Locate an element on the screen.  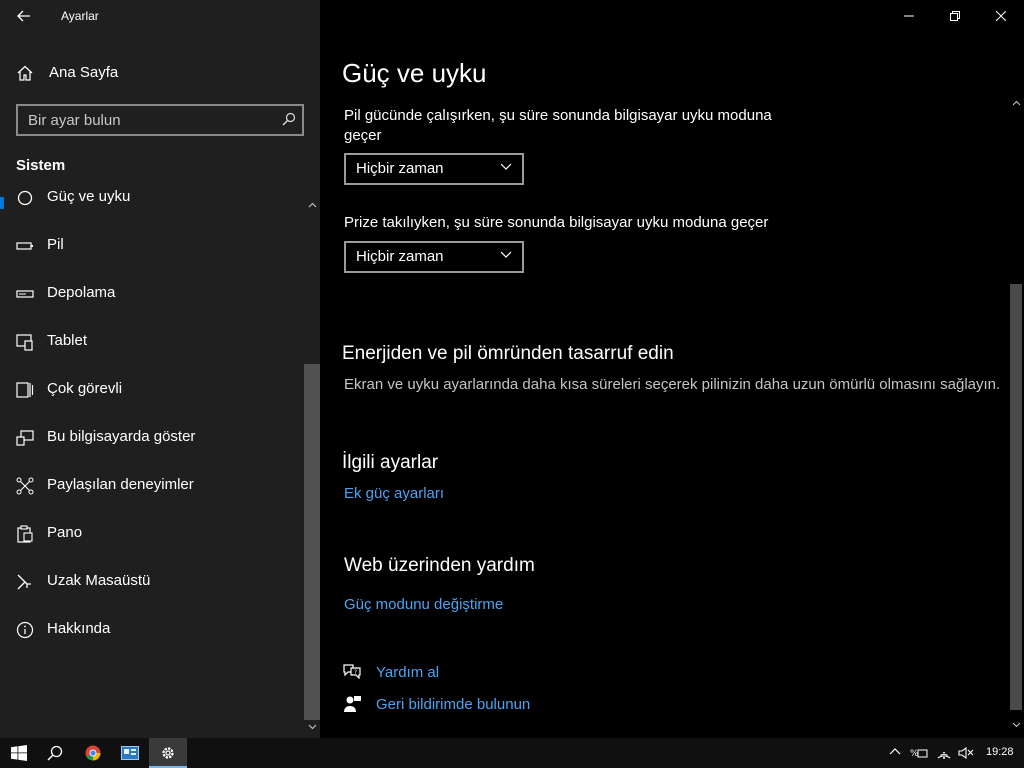
chrome-icon is located at coordinates (93, 753).